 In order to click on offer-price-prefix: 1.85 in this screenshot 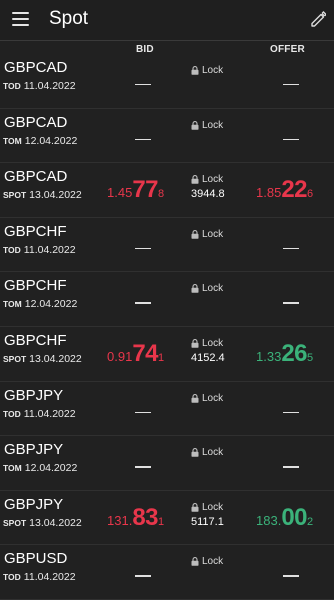, I will do `click(269, 193)`.